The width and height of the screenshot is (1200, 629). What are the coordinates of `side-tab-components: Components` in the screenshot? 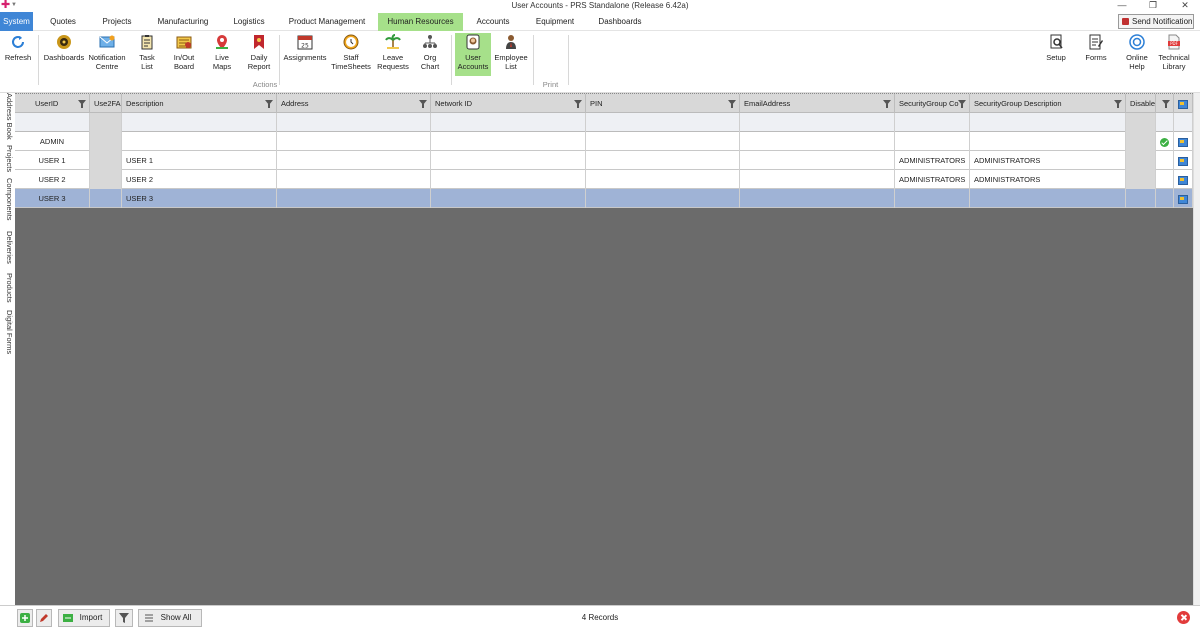 It's located at (7, 199).